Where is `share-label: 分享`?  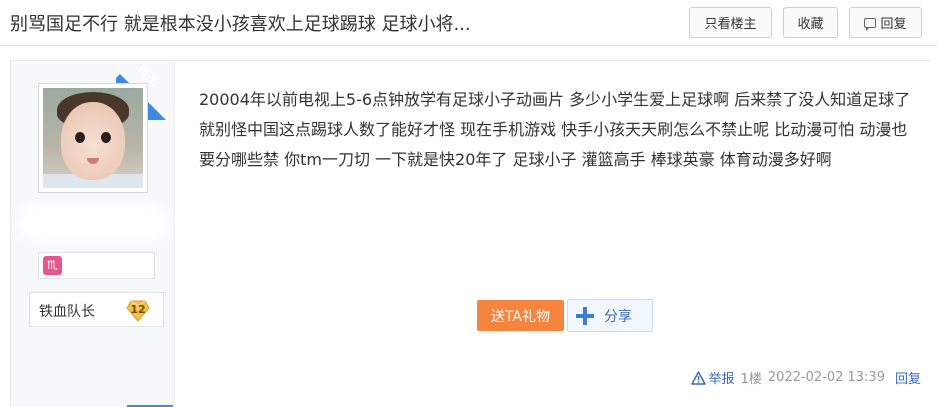 share-label: 分享 is located at coordinates (618, 316).